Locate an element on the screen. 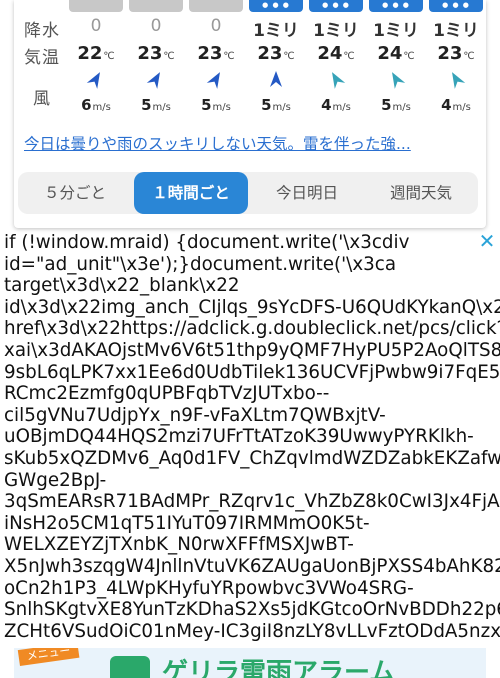 This screenshot has width=500, height=678. temp-cell: 22℃ is located at coordinates (96, 53).